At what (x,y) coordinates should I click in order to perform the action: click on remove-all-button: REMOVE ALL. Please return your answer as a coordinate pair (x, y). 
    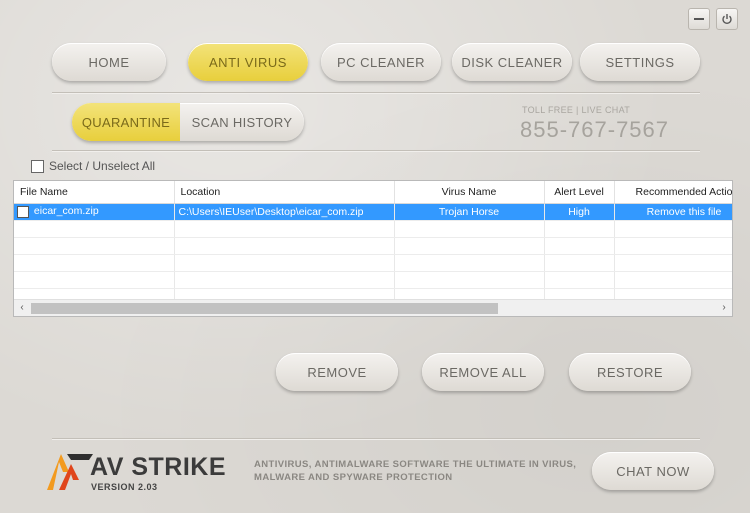
    Looking at the image, I should click on (483, 372).